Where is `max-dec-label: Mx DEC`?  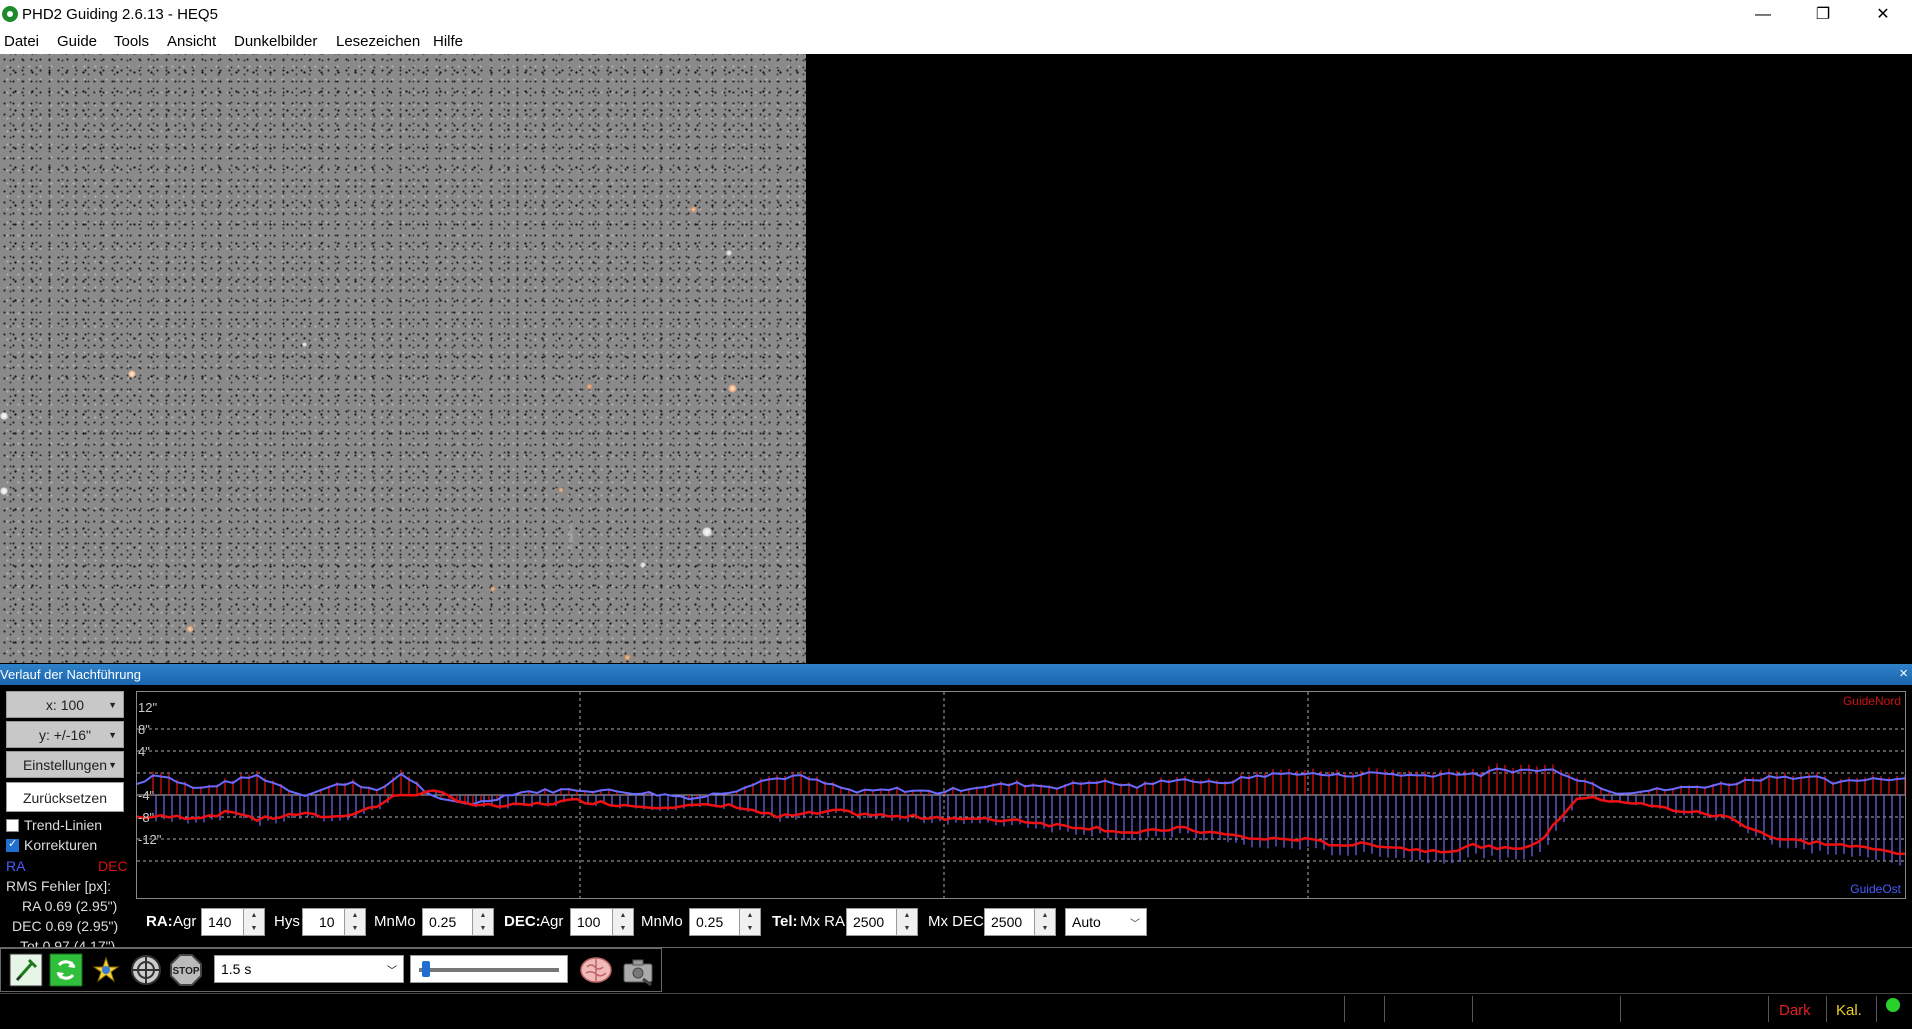
max-dec-label: Mx DEC is located at coordinates (956, 921).